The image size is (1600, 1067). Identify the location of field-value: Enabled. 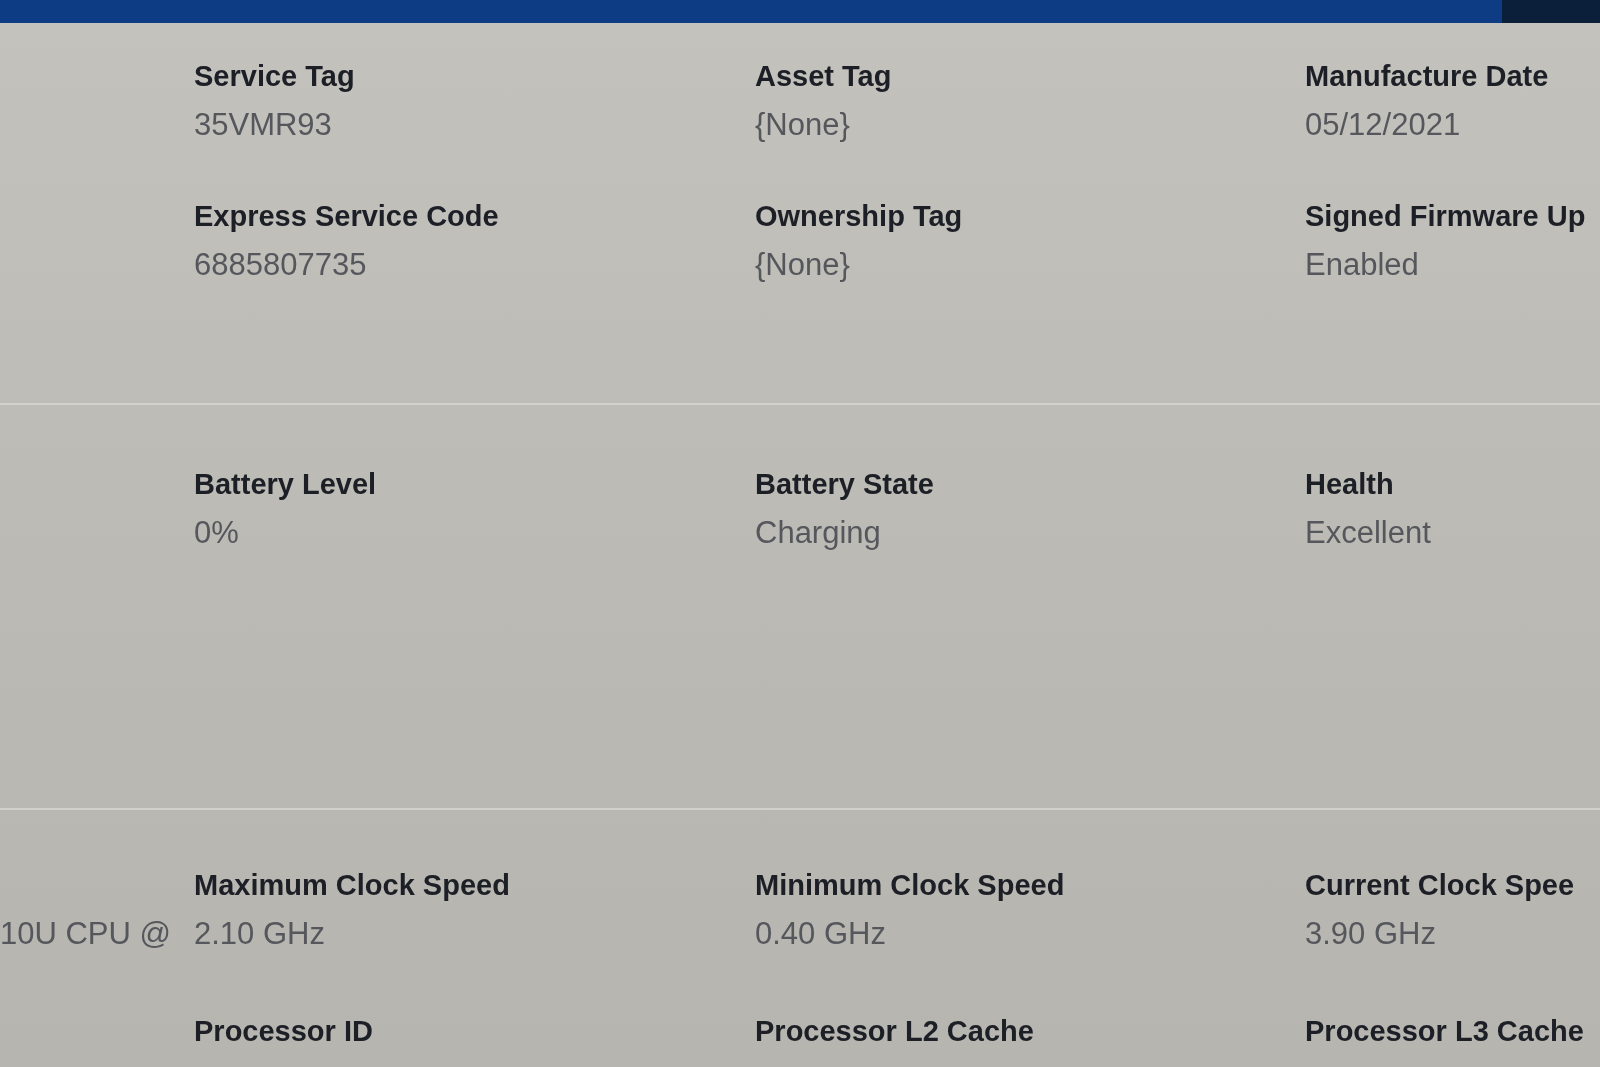
(1362, 265).